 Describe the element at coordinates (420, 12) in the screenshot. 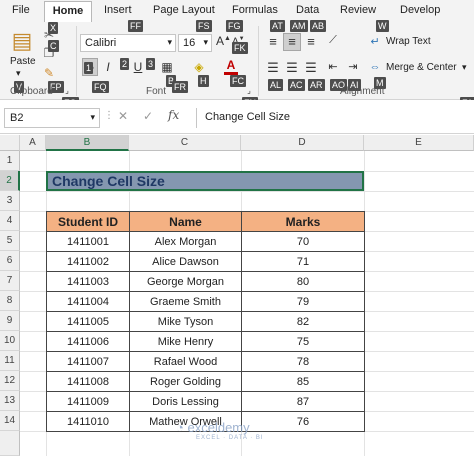

I see `tab-developer: Develop` at that location.